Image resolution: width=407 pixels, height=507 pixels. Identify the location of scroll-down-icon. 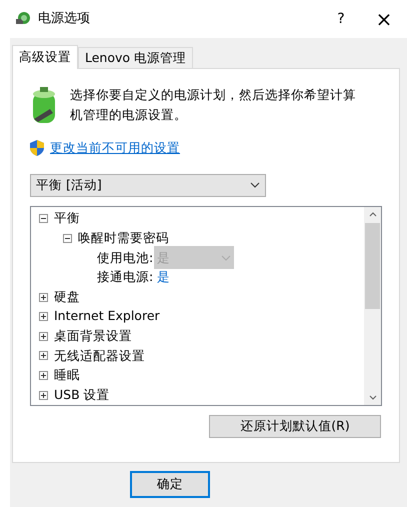
(372, 397).